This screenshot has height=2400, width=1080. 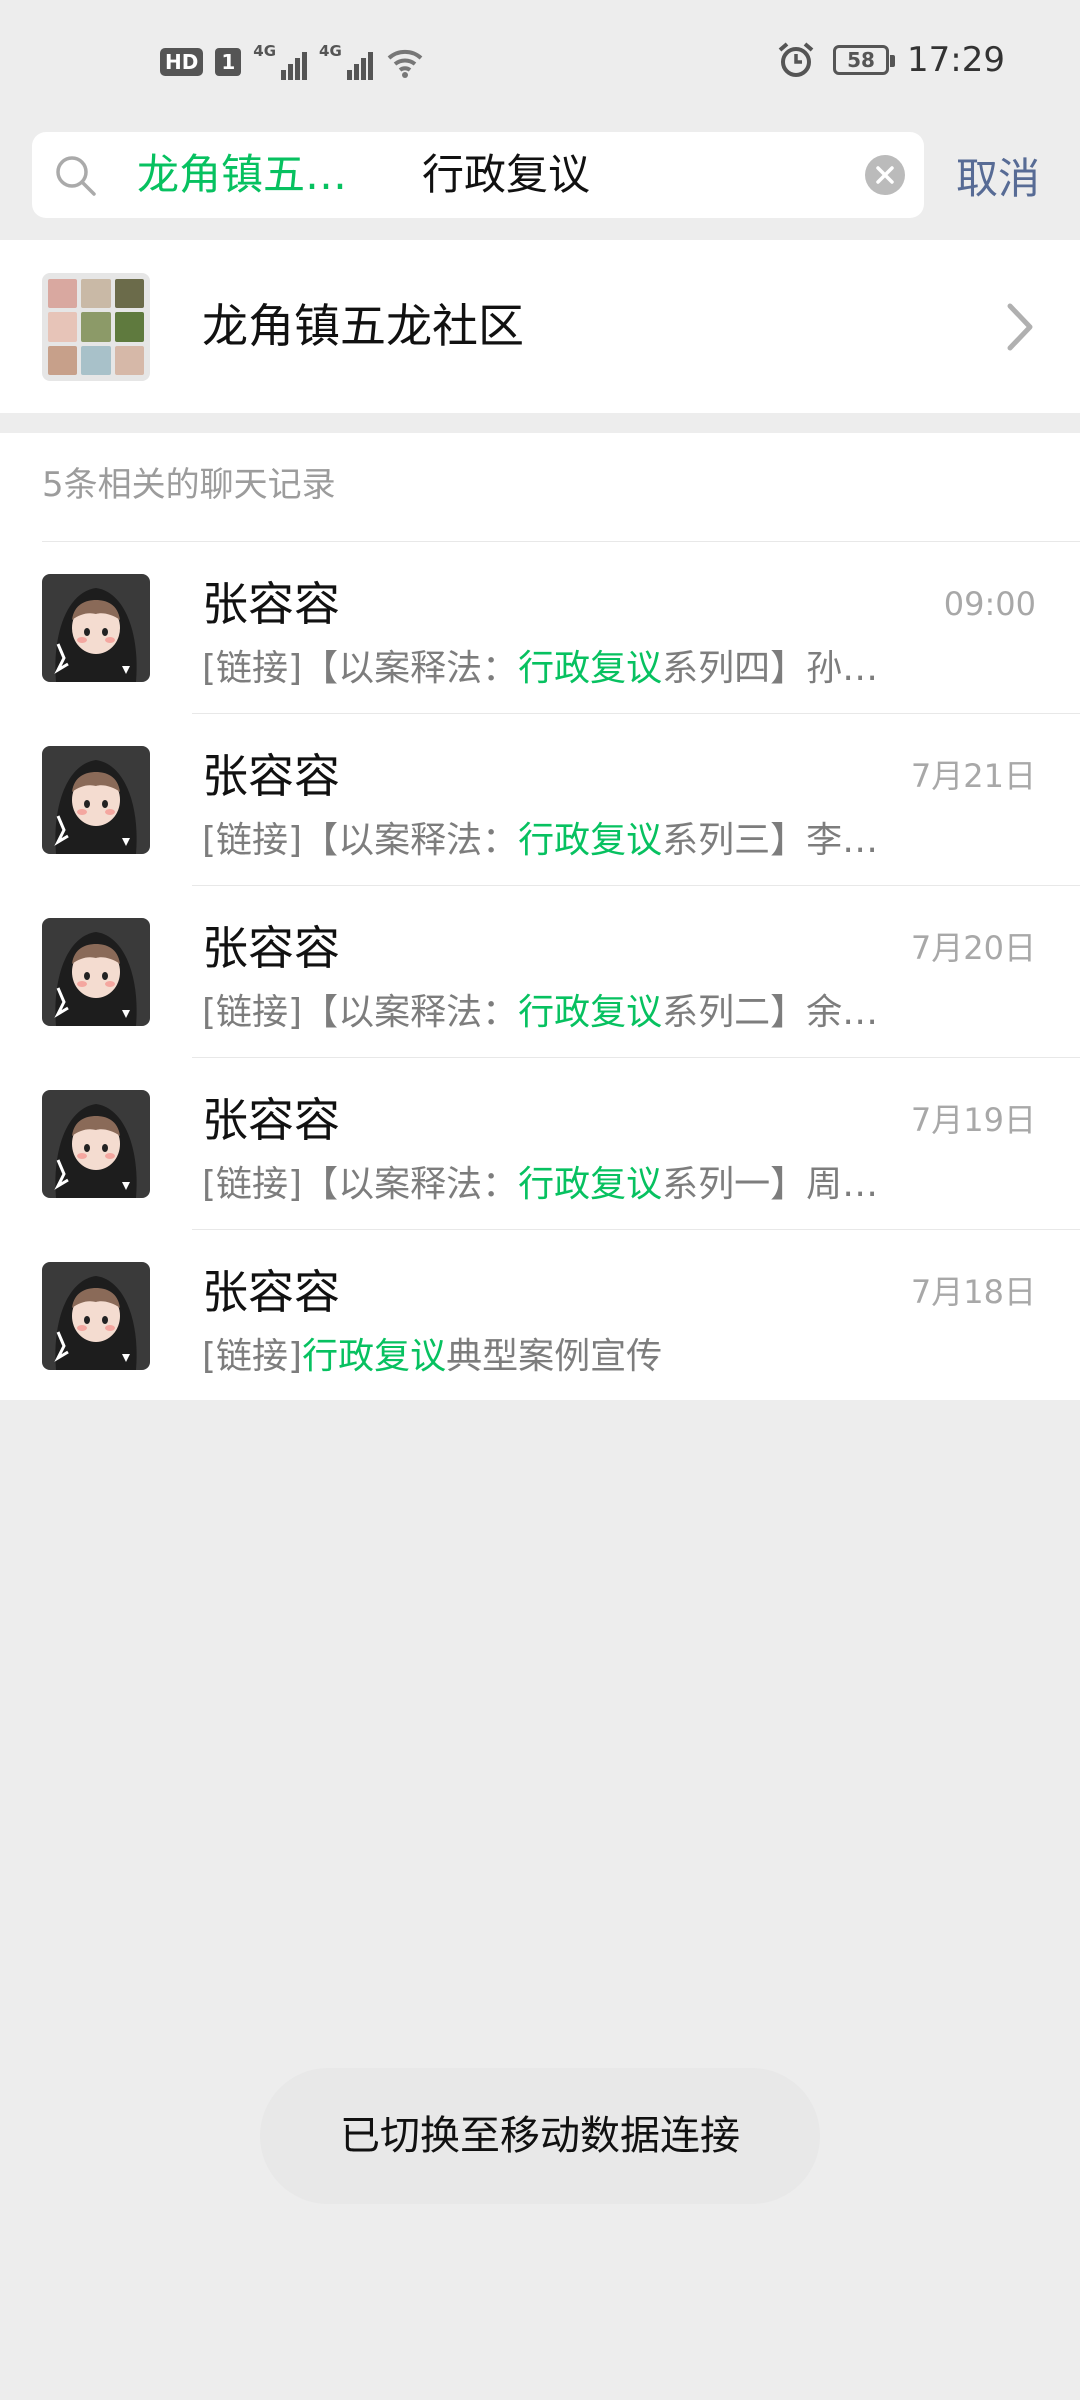 What do you see at coordinates (973, 1120) in the screenshot?
I see `message-time: 7月19日` at bounding box center [973, 1120].